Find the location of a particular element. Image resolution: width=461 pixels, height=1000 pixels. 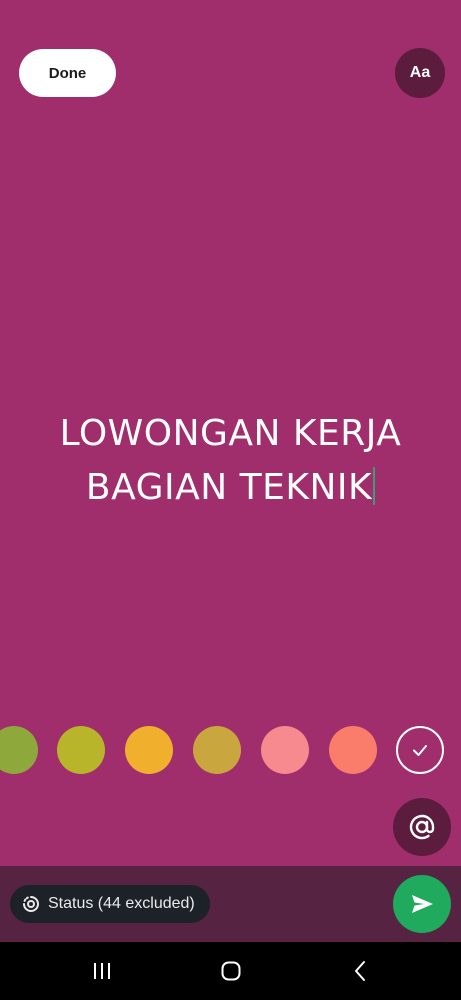

at-icon is located at coordinates (422, 827).